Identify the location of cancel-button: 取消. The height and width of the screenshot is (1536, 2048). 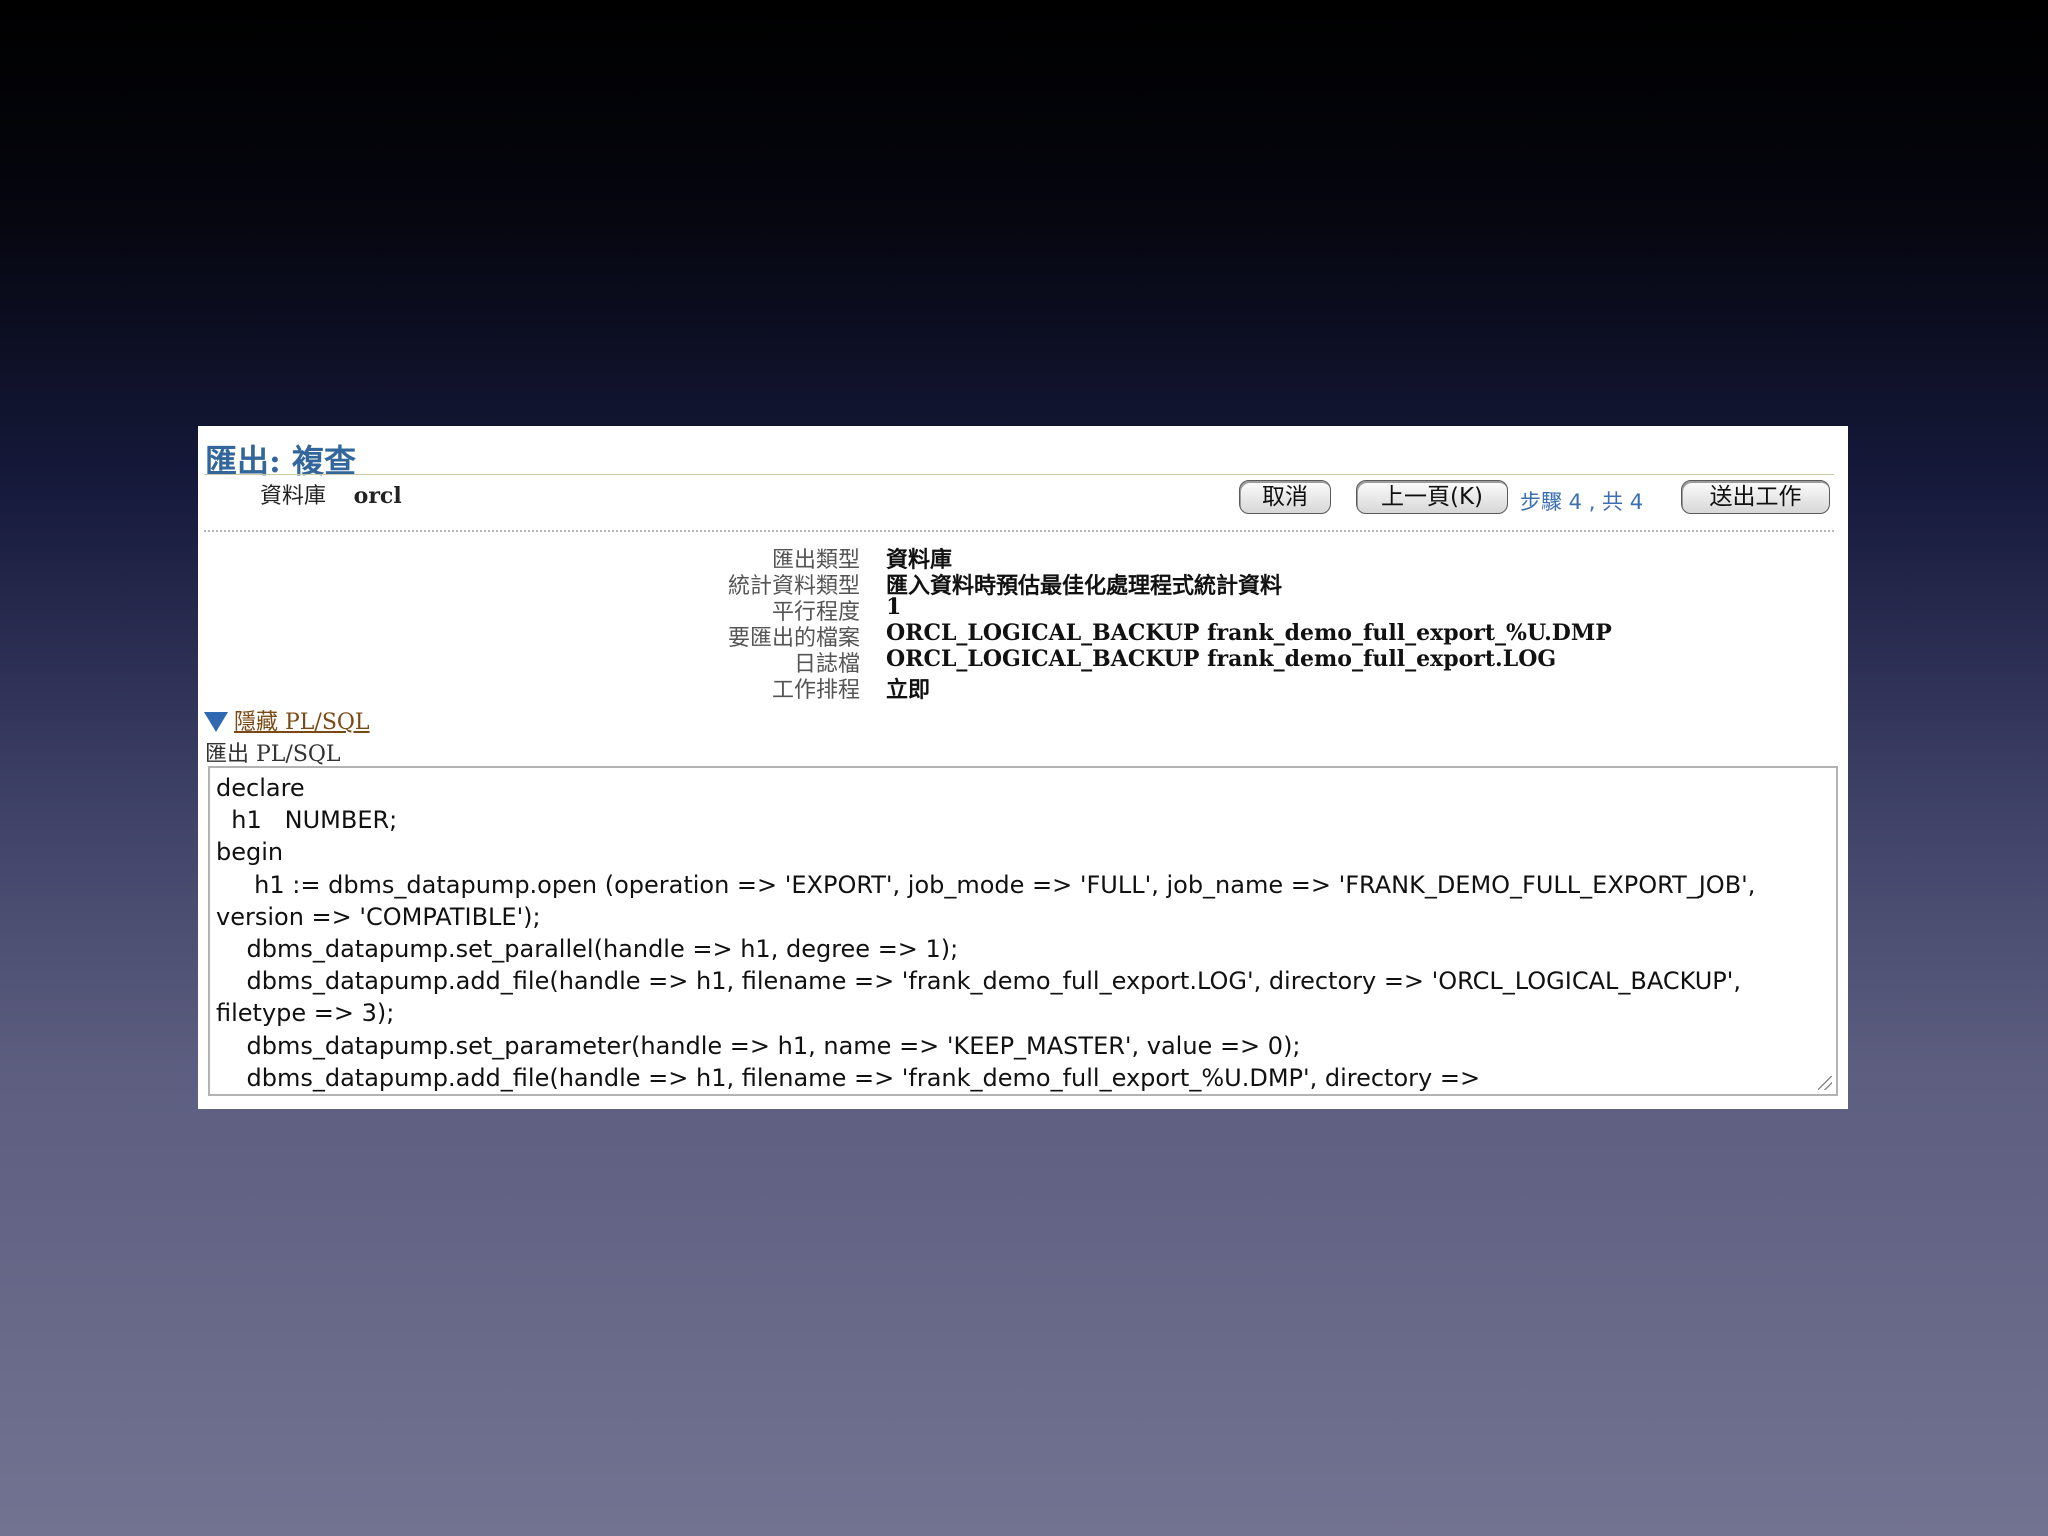
(1285, 497).